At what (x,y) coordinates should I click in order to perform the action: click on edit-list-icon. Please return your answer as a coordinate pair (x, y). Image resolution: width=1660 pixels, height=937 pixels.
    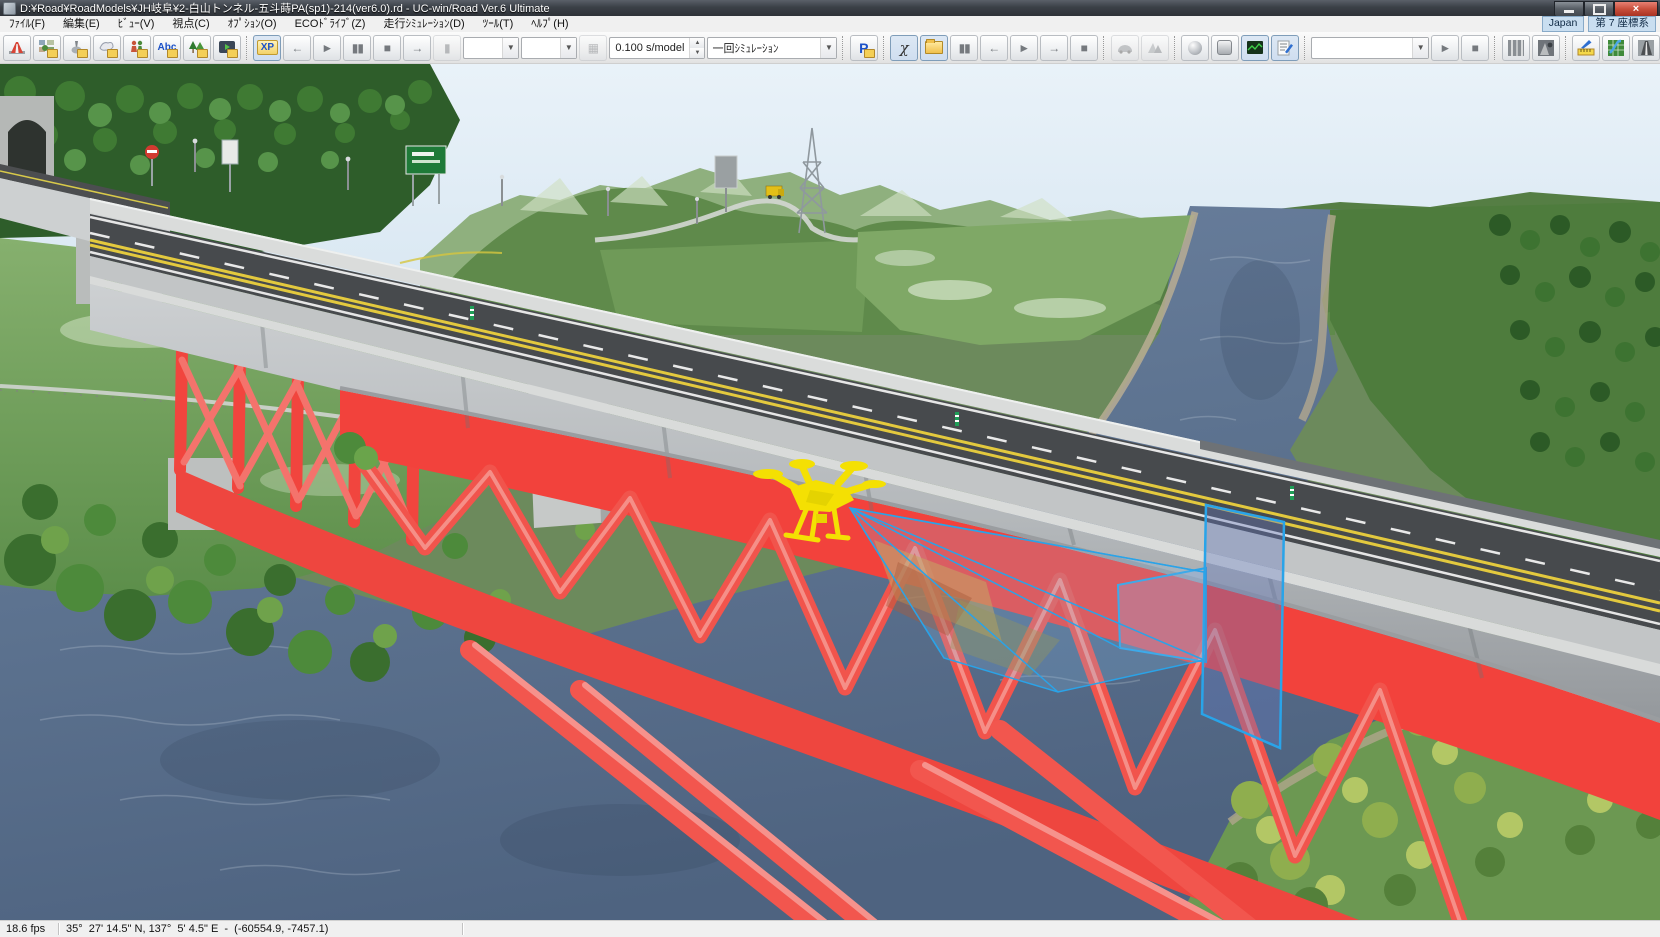
    Looking at the image, I should click on (1285, 47).